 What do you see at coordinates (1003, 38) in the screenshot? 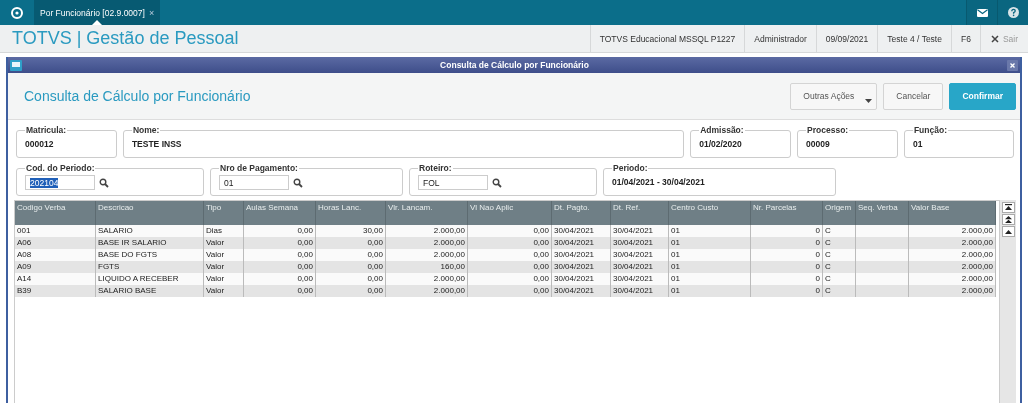
I see `exit-button: Sair` at bounding box center [1003, 38].